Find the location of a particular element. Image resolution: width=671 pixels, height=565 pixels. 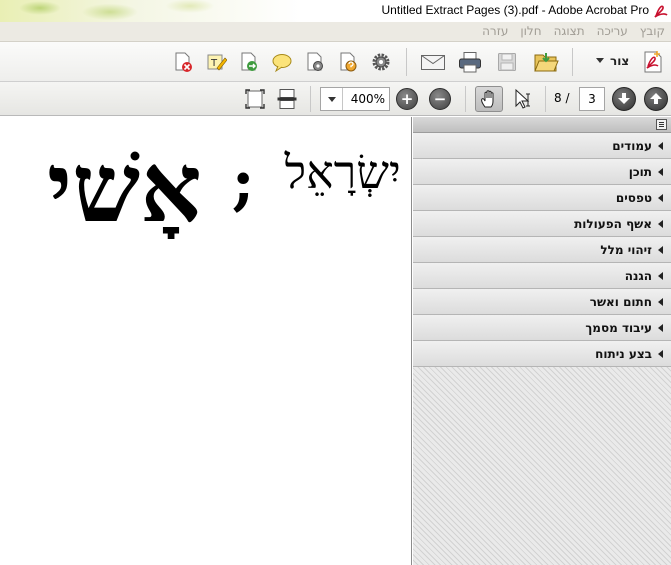

save-icon is located at coordinates (507, 62).